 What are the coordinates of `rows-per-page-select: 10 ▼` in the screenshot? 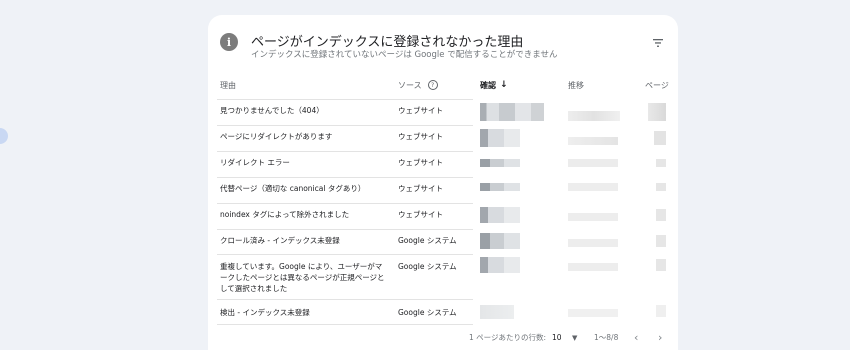 It's located at (564, 337).